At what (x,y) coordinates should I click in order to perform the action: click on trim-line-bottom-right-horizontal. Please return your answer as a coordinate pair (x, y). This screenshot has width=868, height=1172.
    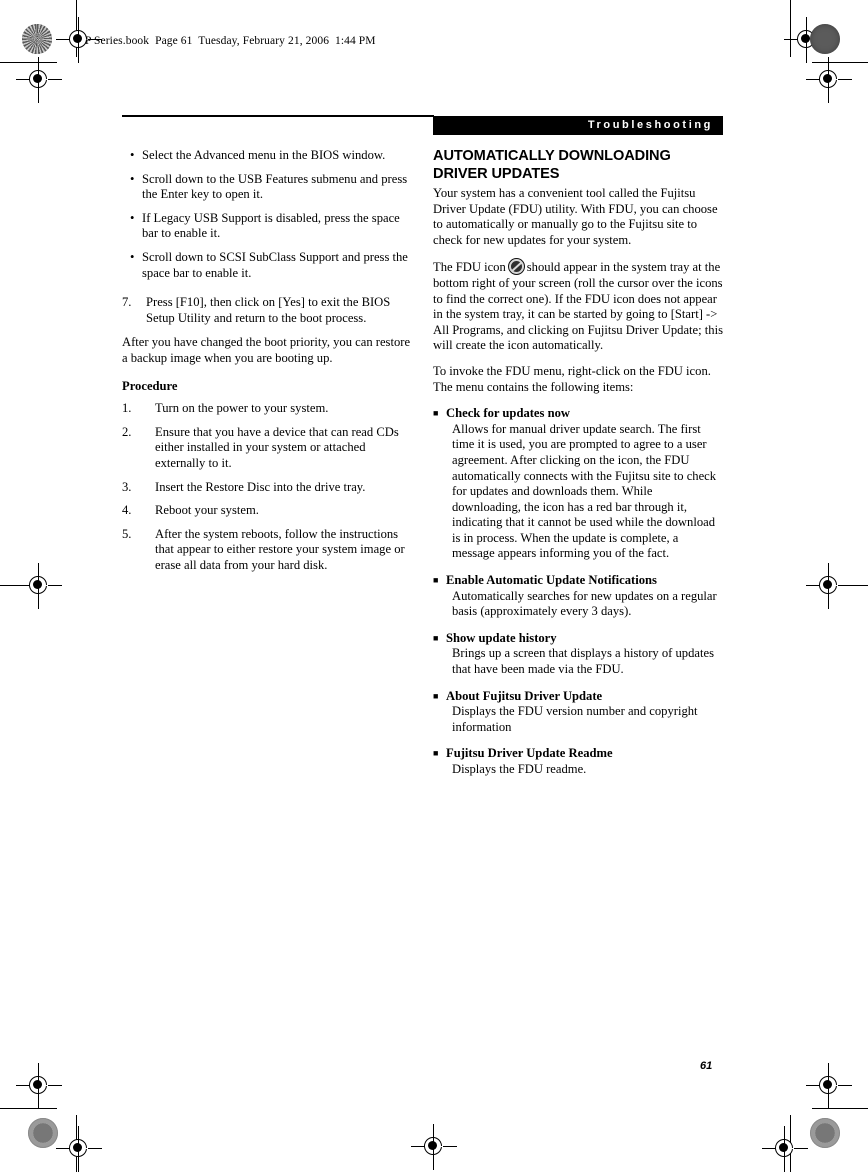
    Looking at the image, I should click on (840, 1109).